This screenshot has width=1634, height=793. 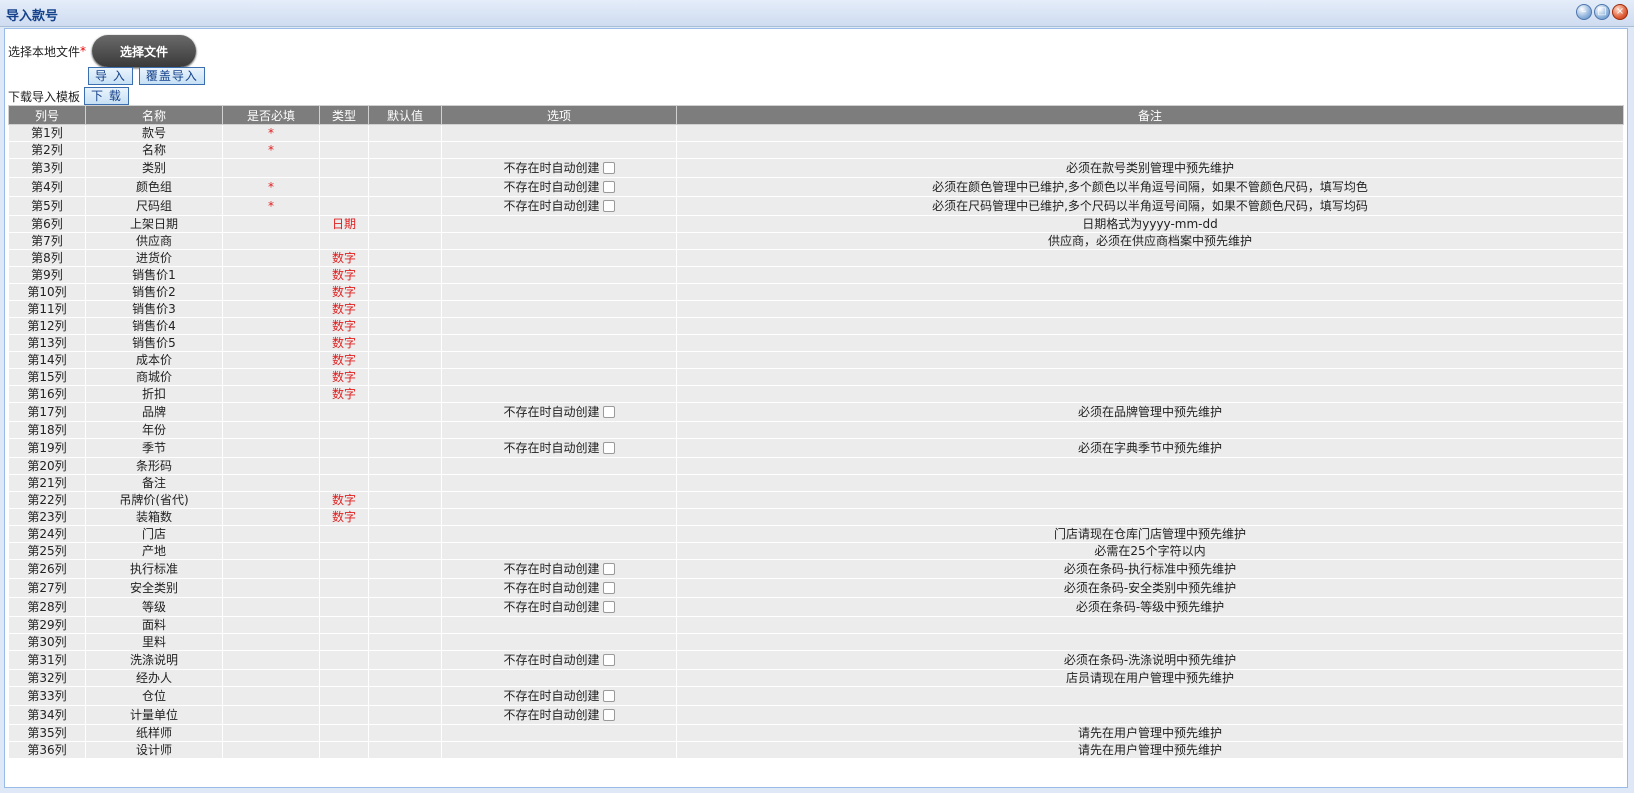 I want to click on table-row: 第24列 门店 门店请现在仓库门店管理中预先维护, so click(x=816, y=534).